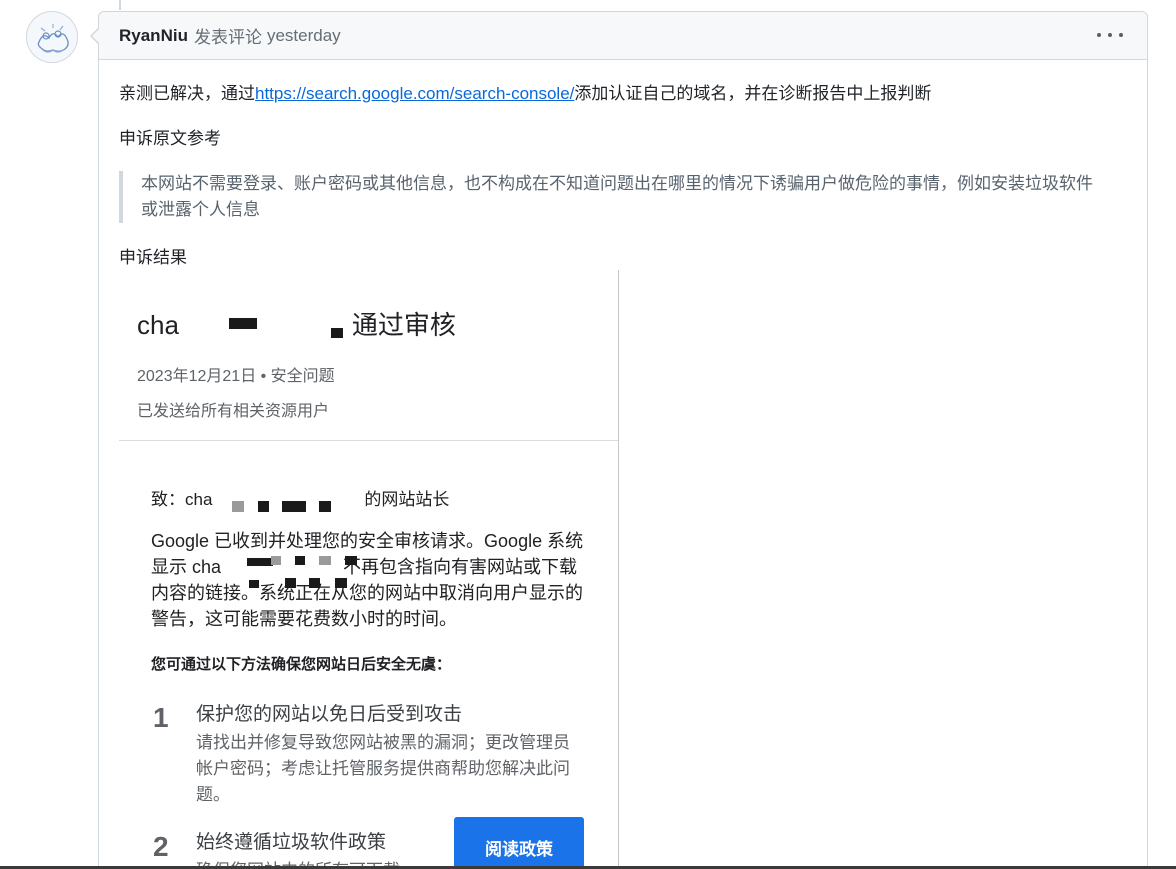 This screenshot has width=1176, height=869. Describe the element at coordinates (161, 846) in the screenshot. I see `step-number: 2` at that location.